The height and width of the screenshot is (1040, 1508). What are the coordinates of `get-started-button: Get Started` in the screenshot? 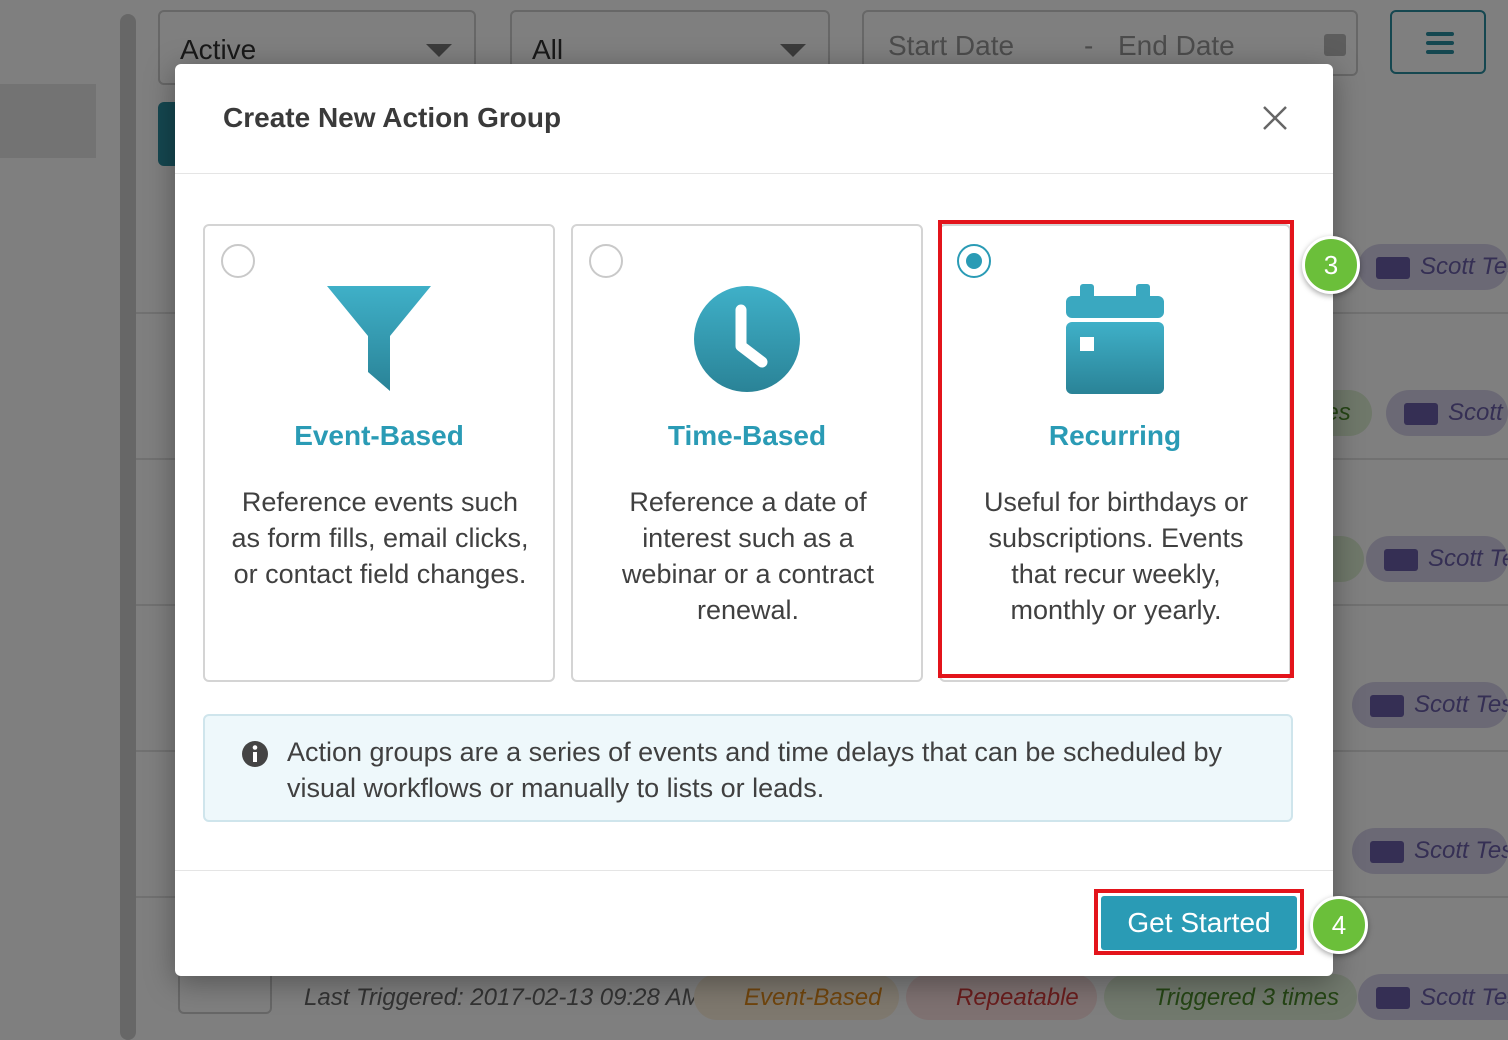 It's located at (1199, 923).